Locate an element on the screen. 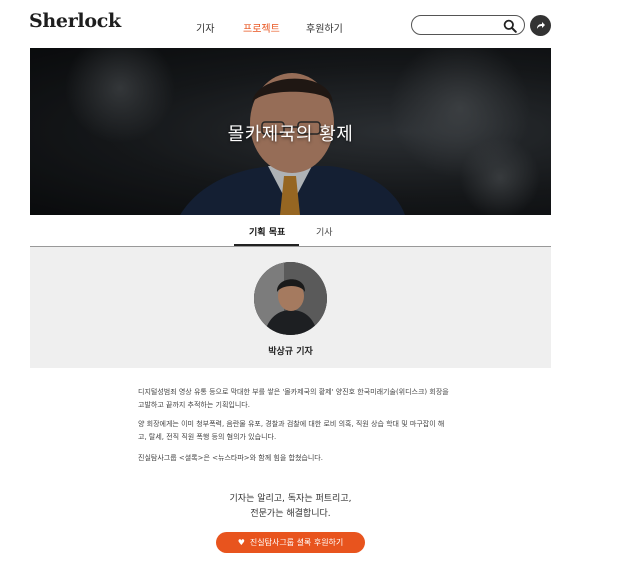  share-button is located at coordinates (540, 25).